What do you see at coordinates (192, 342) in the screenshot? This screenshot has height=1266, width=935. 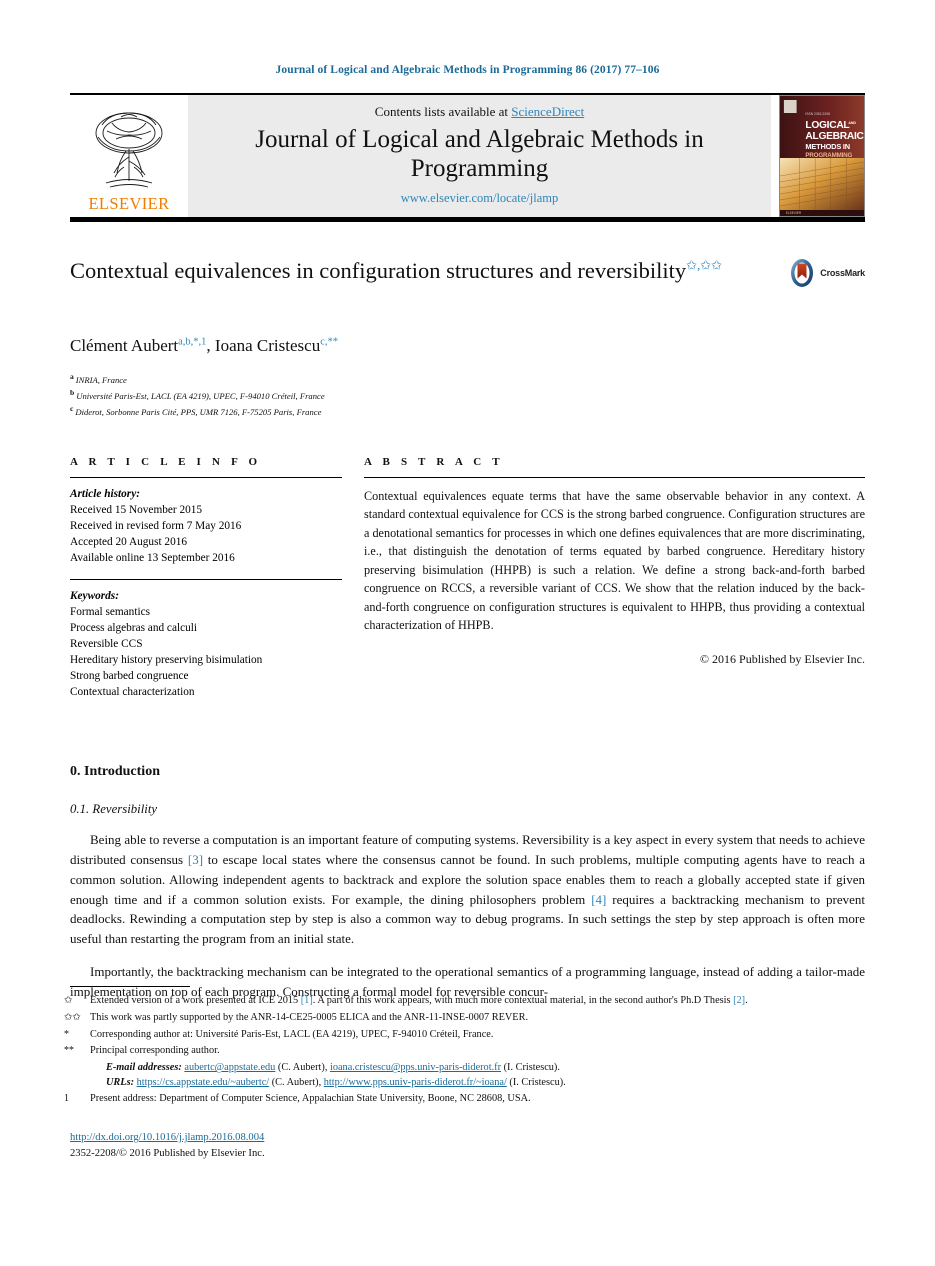 I see `author-1-affiliation-marks: a,b,*,1` at bounding box center [192, 342].